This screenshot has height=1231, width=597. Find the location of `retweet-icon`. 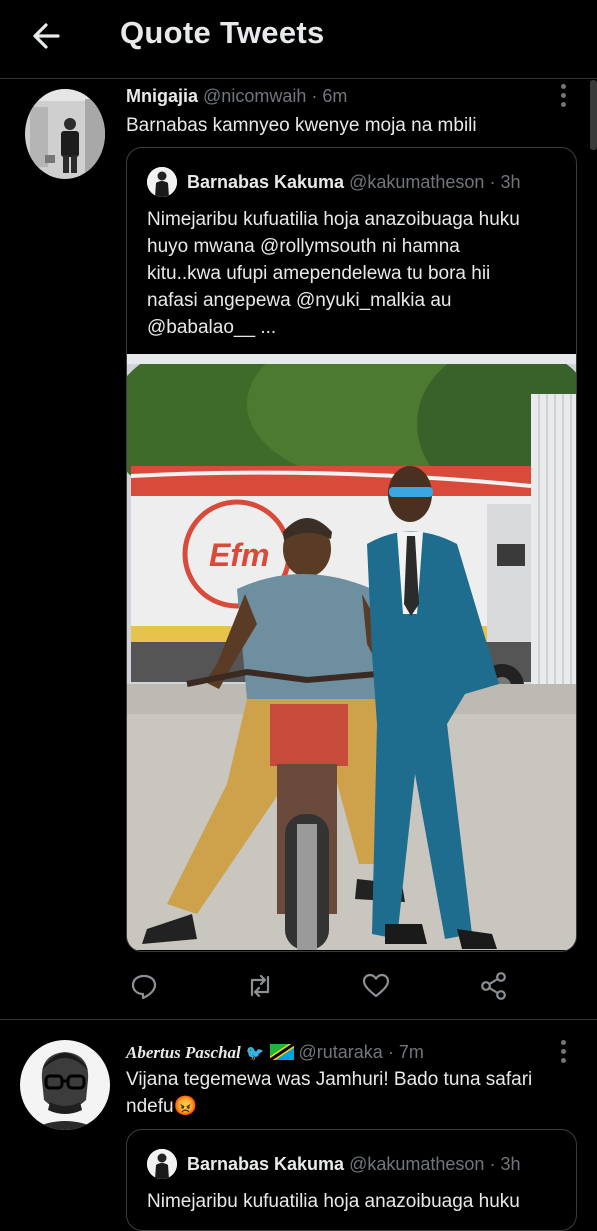

retweet-icon is located at coordinates (260, 986).